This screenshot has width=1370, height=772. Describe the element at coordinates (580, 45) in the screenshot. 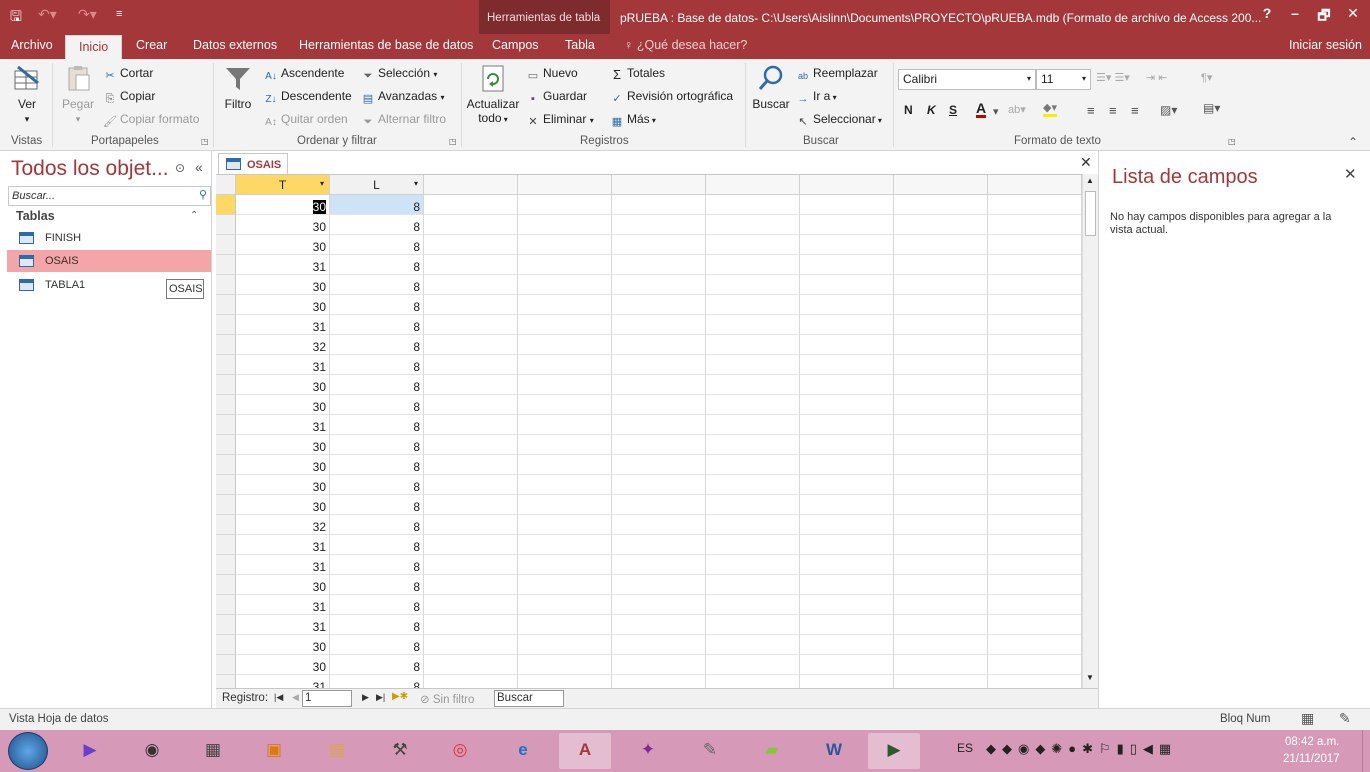

I see `tab-tabla: Tabla` at that location.